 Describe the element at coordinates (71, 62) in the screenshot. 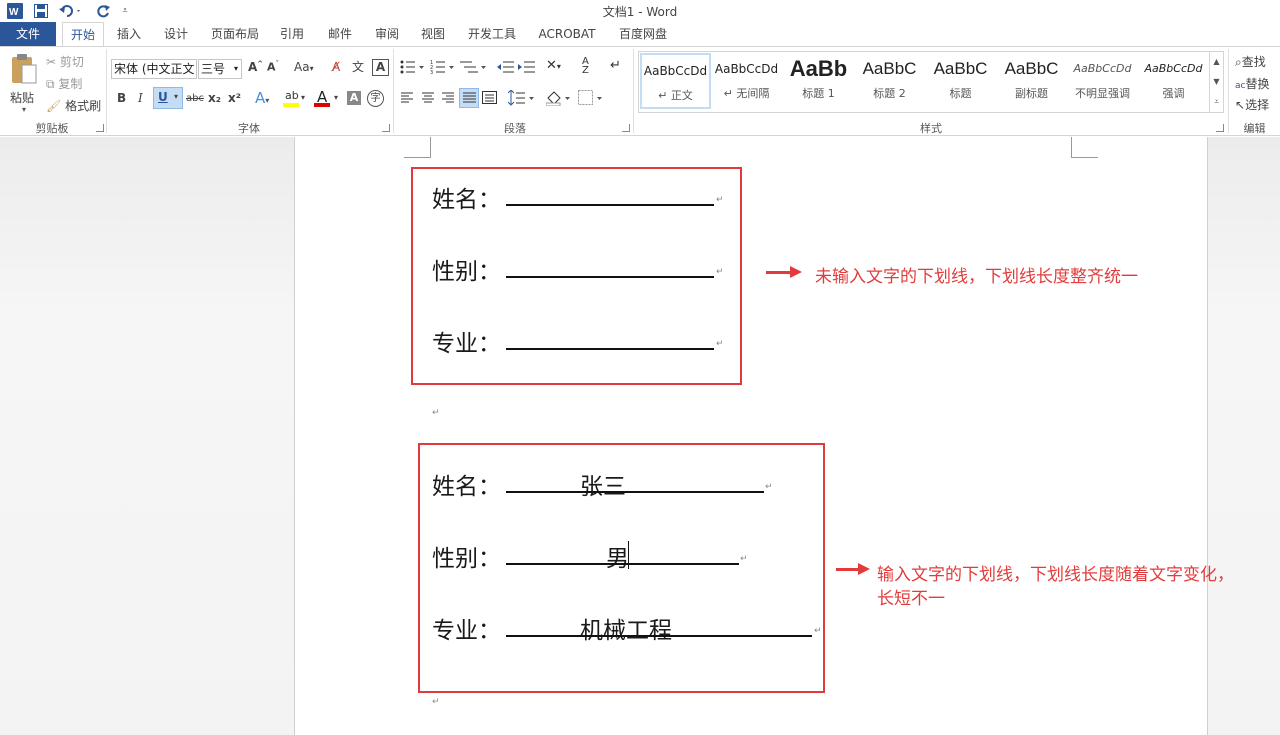

I see `cut-label: 剪切` at that location.